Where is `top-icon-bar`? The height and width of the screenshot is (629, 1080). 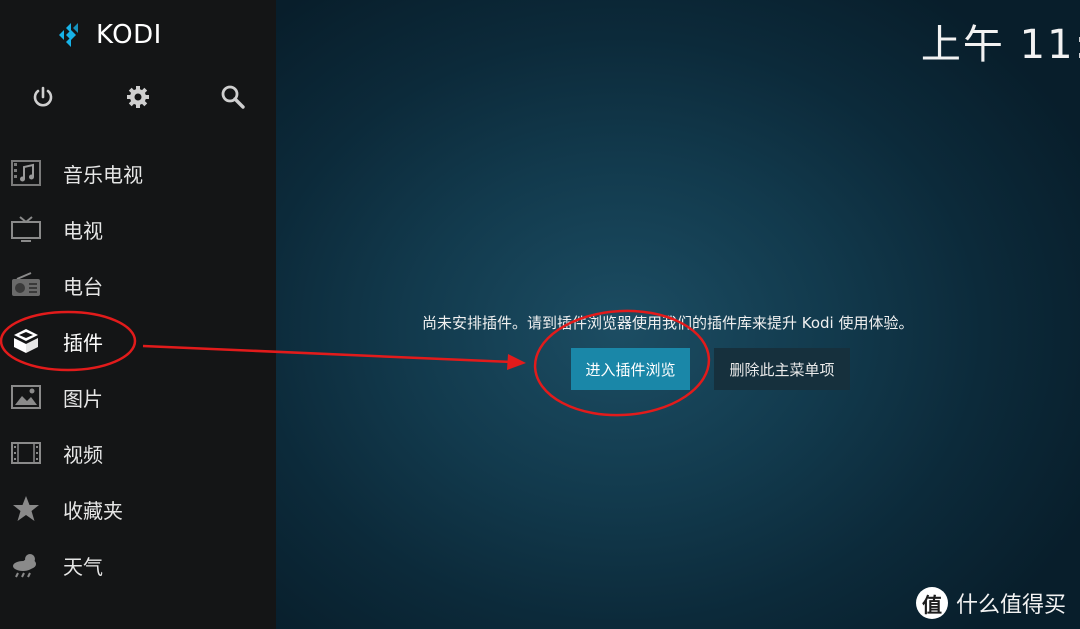 top-icon-bar is located at coordinates (138, 97).